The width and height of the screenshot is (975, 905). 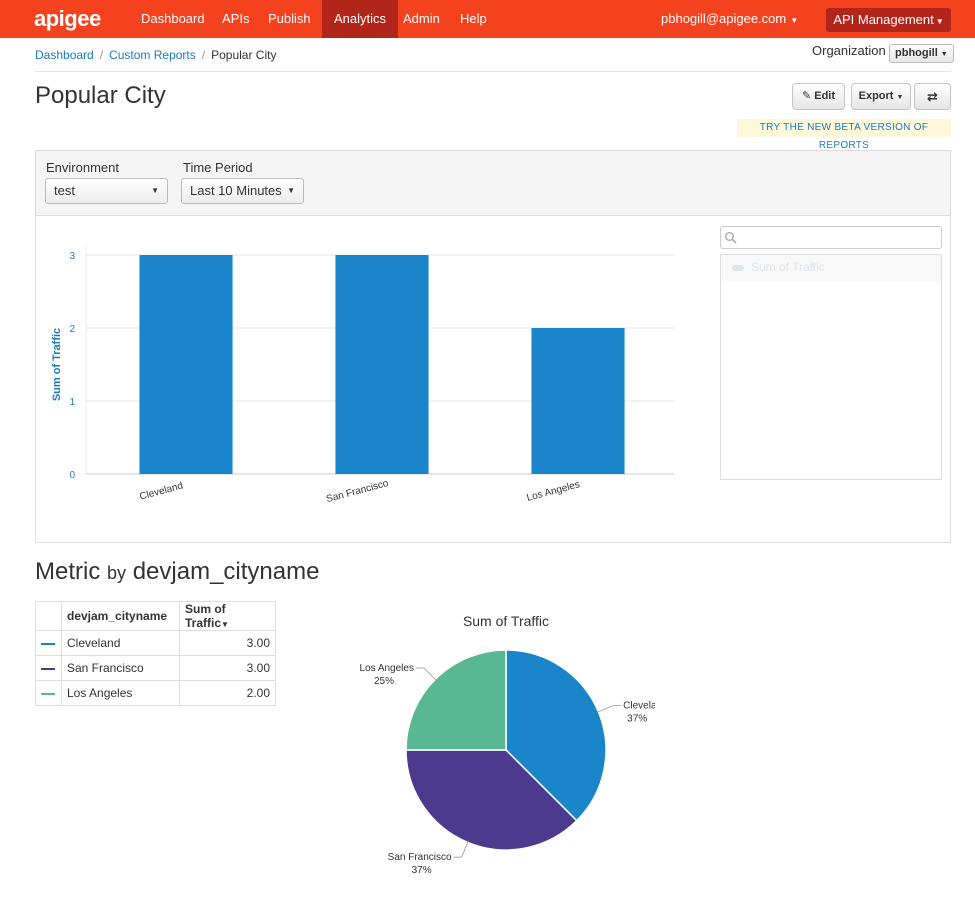 What do you see at coordinates (152, 55) in the screenshot?
I see `breadcrumb-custom-reports: Custom Reports` at bounding box center [152, 55].